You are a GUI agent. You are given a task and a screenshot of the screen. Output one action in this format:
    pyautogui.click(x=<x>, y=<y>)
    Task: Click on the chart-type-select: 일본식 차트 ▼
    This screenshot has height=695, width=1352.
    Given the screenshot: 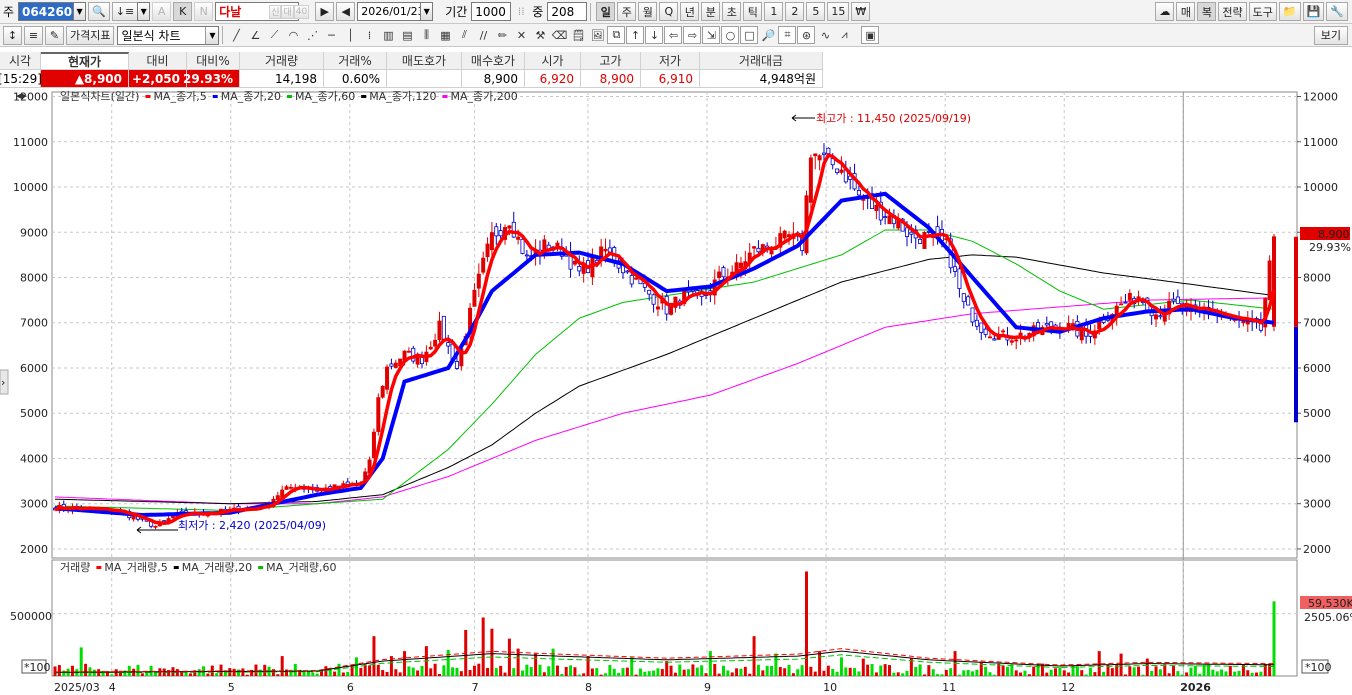 What is the action you would take?
    pyautogui.click(x=168, y=35)
    